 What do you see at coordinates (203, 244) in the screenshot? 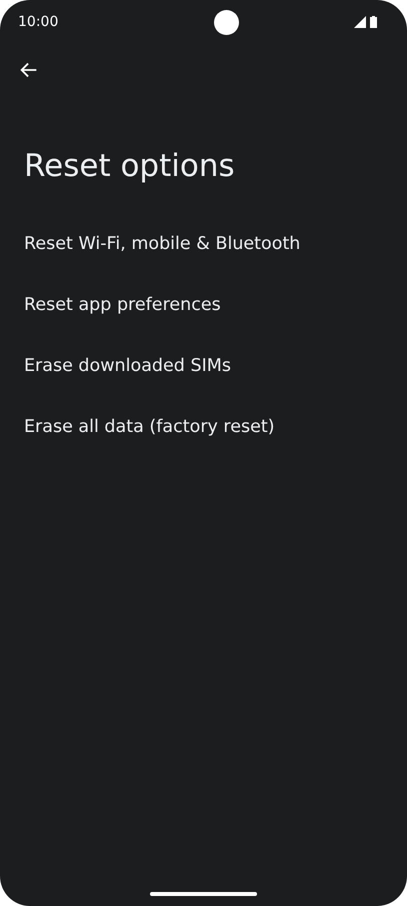
I see `reset-option: Reset Wi-Fi, mobile & Bluetooth` at bounding box center [203, 244].